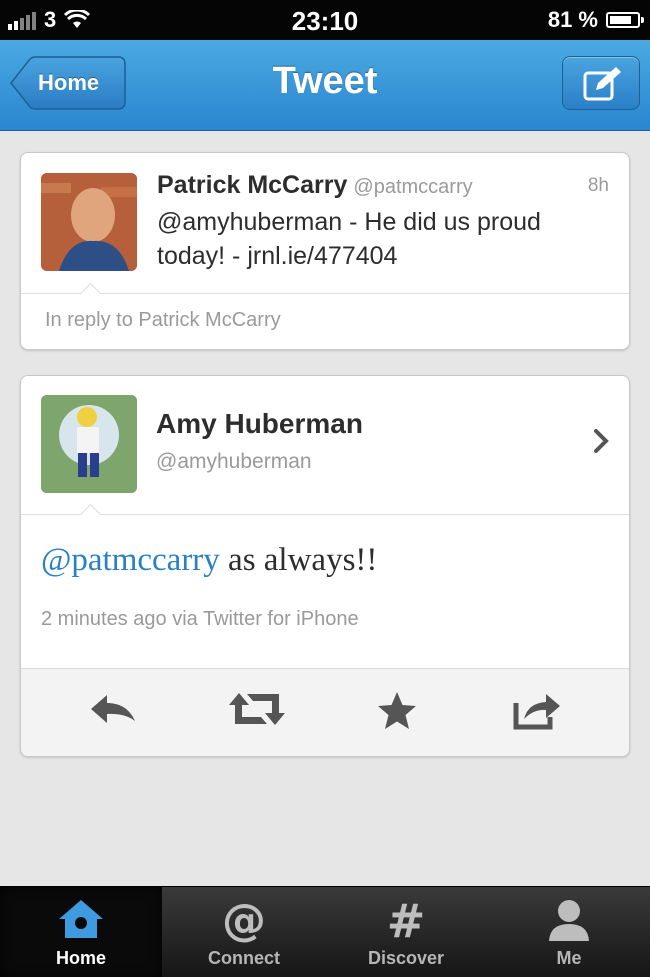 This screenshot has width=650, height=977. I want to click on tab-home-label: Home, so click(80, 958).